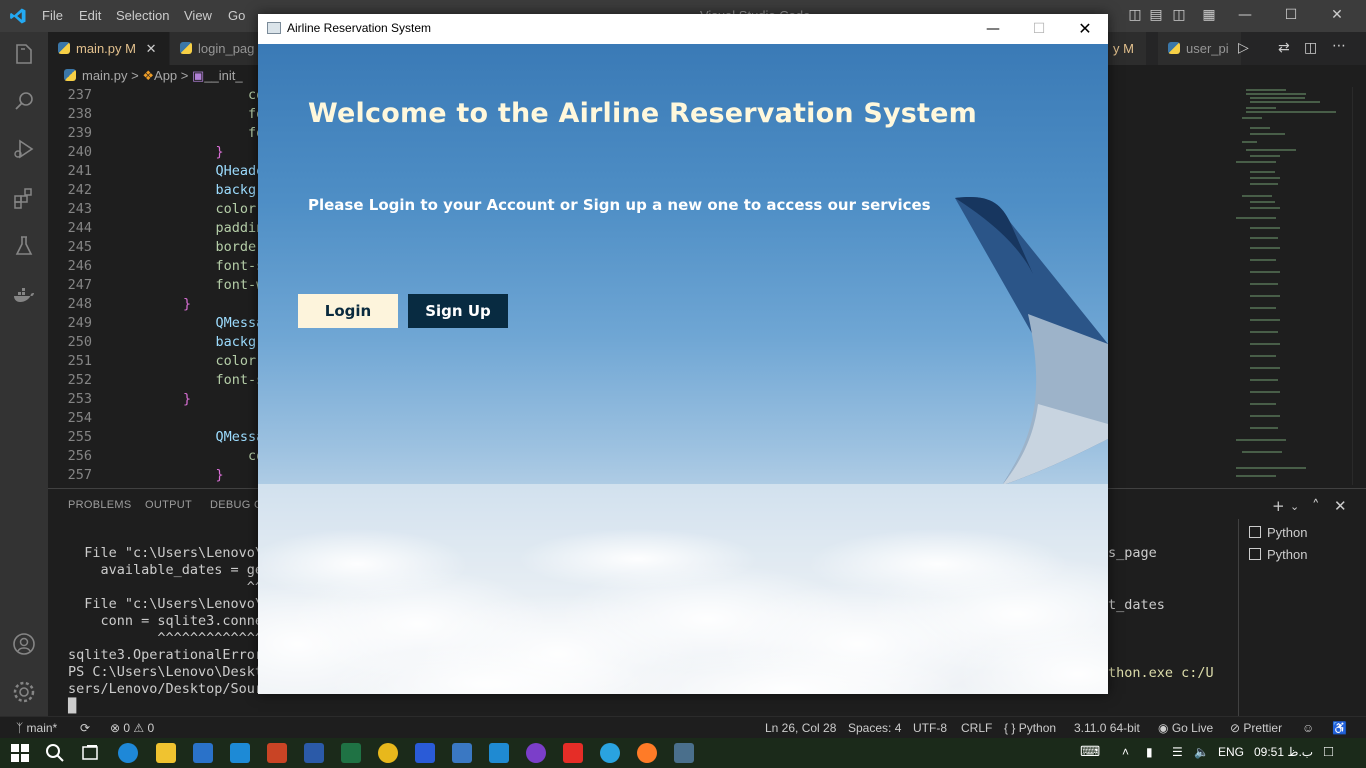 The width and height of the screenshot is (1366, 768). Describe the element at coordinates (1316, 506) in the screenshot. I see `maximize-panel-icon: ˄` at that location.